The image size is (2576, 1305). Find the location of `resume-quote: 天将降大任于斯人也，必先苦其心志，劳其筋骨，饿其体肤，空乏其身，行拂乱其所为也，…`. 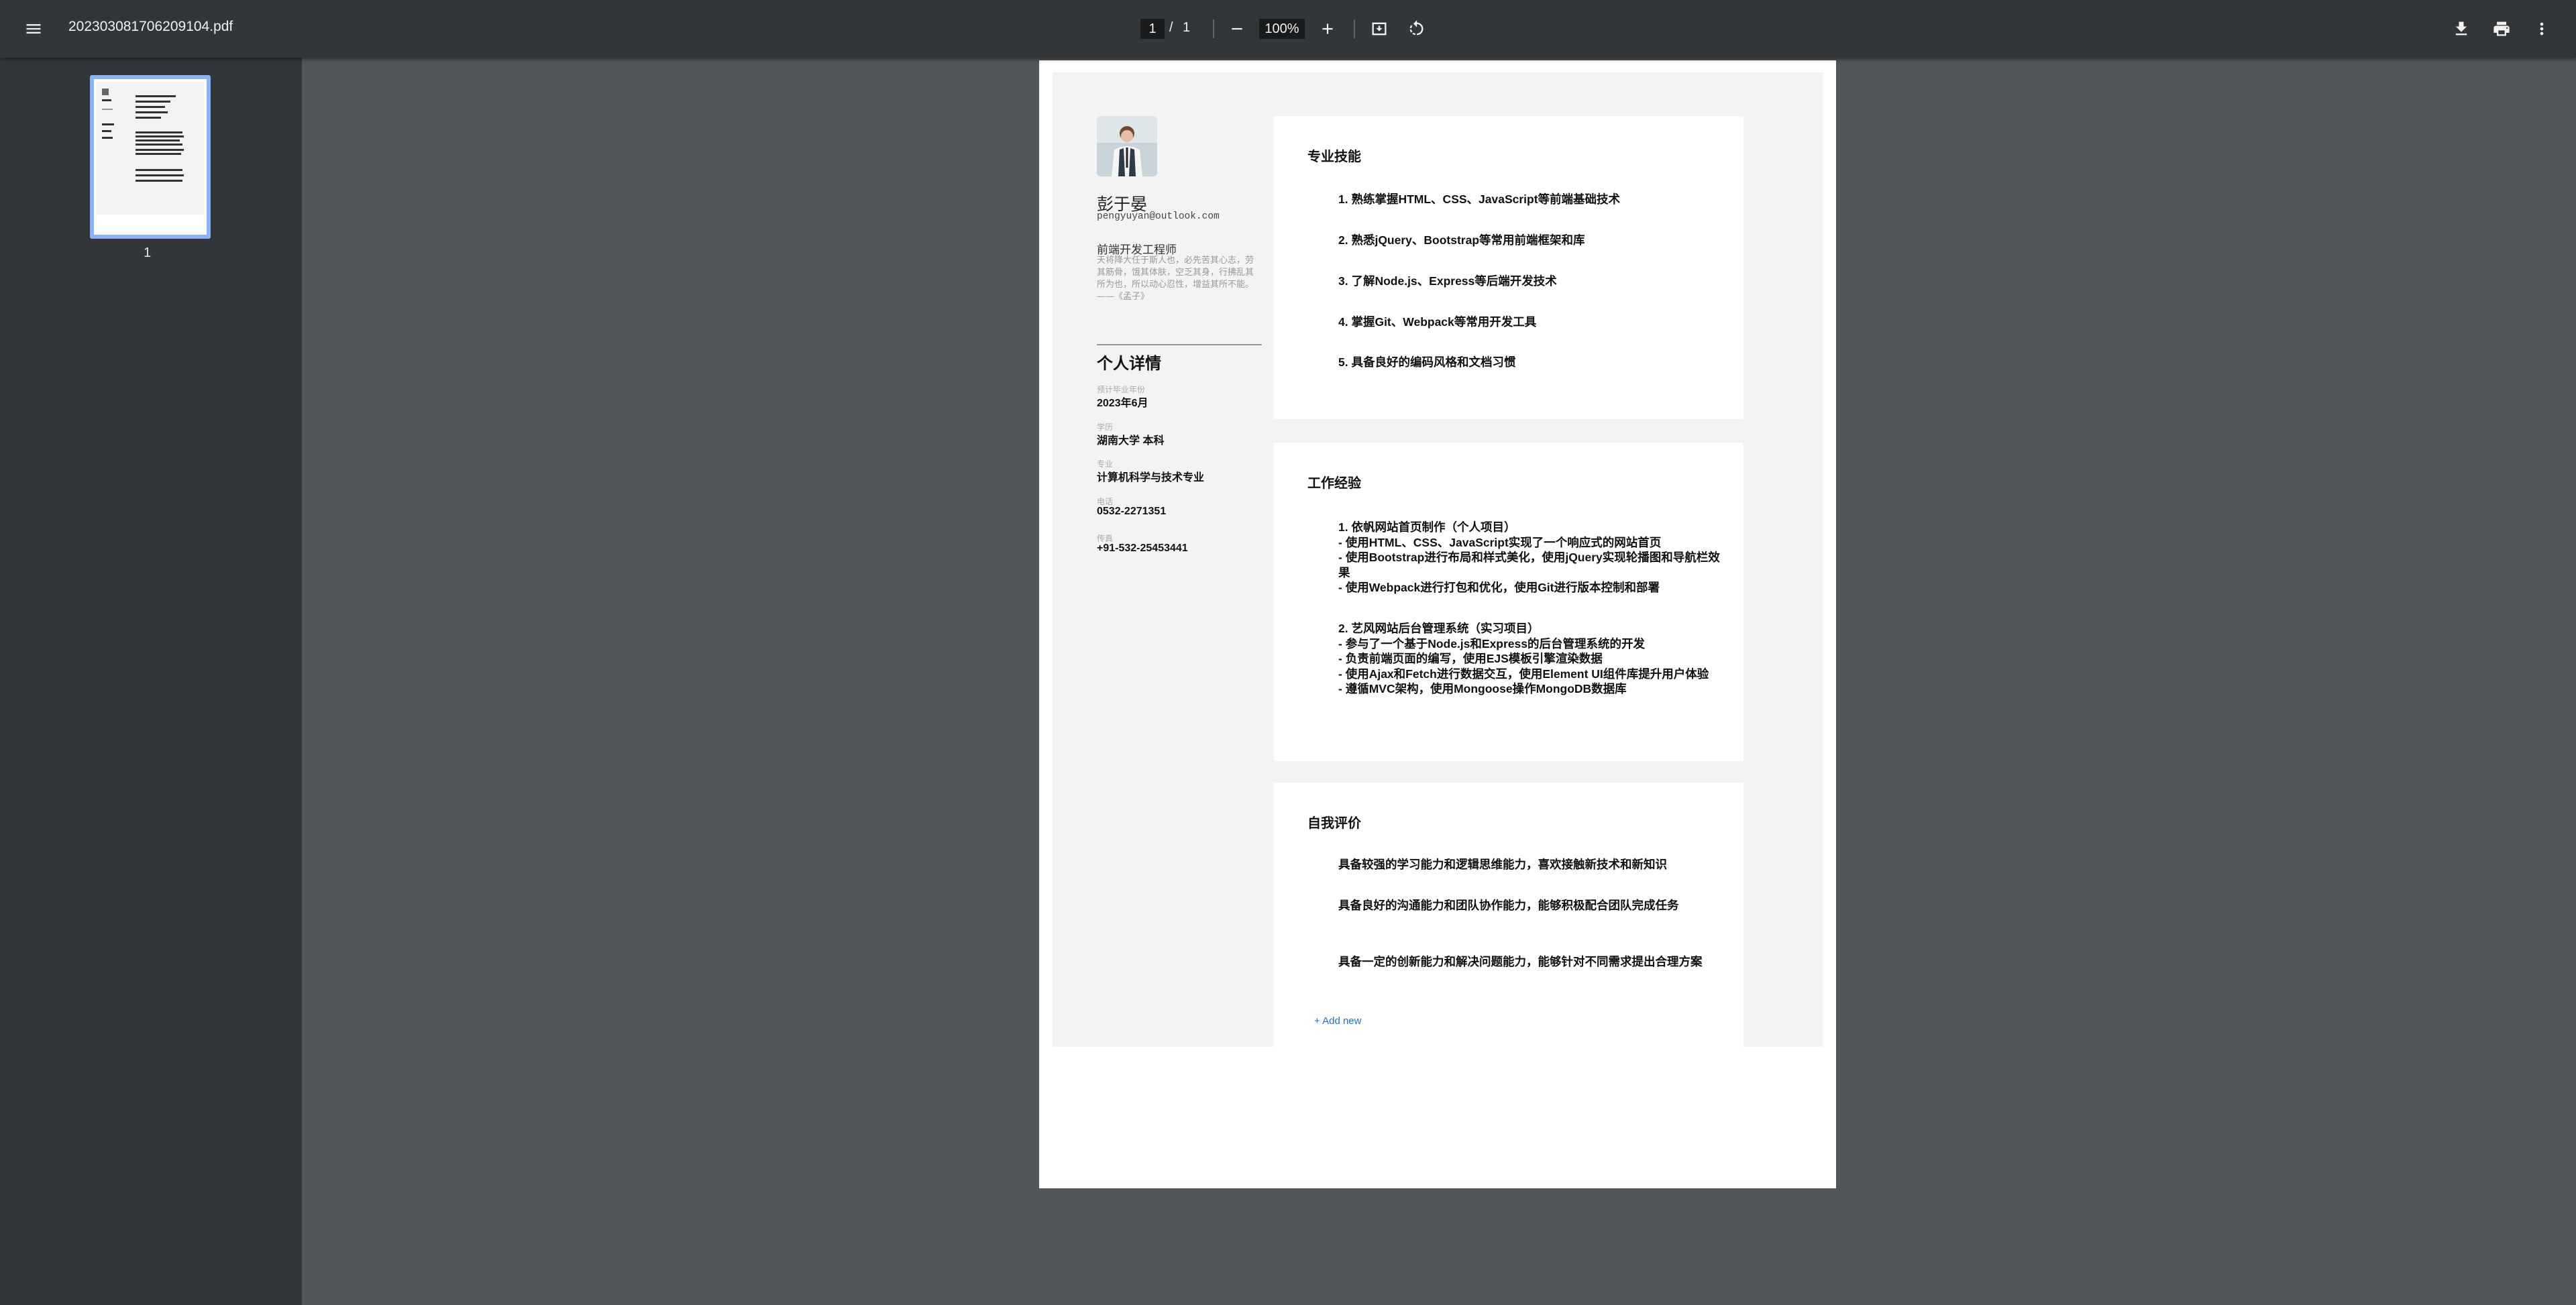

resume-quote: 天将降大任于斯人也，必先苦其心志，劳其筋骨，饿其体肤，空乏其身，行拂乱其所为也，… is located at coordinates (1175, 279).